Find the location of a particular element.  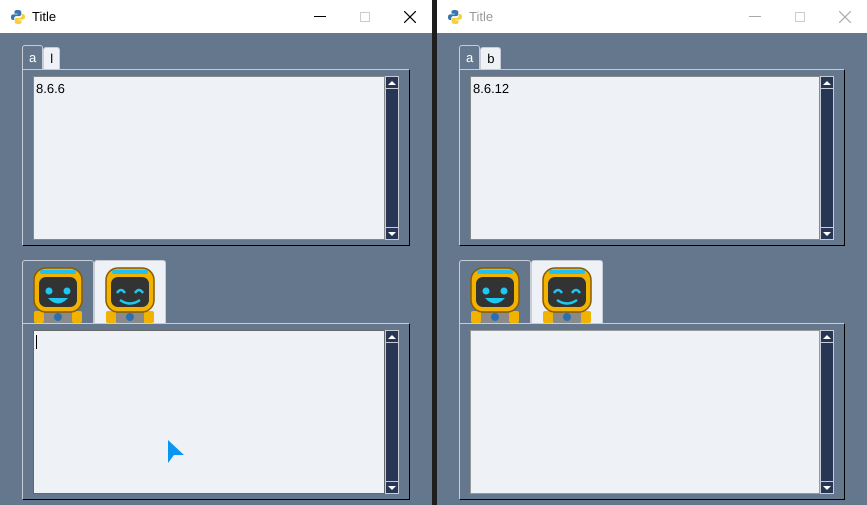

version-text: 8.6.6 is located at coordinates (50, 88).